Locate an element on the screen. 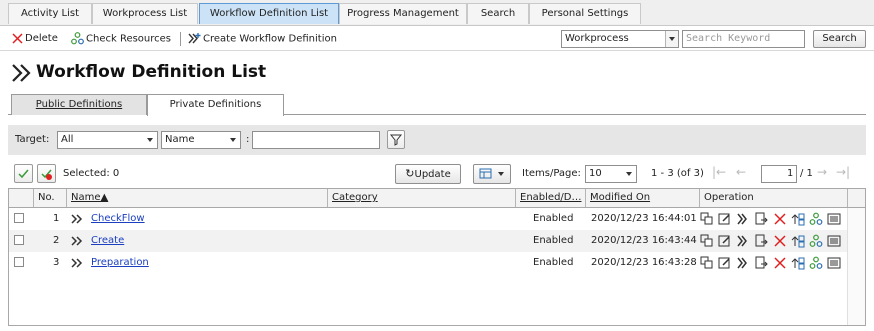 This screenshot has width=874, height=331. field-value: Name is located at coordinates (180, 139).